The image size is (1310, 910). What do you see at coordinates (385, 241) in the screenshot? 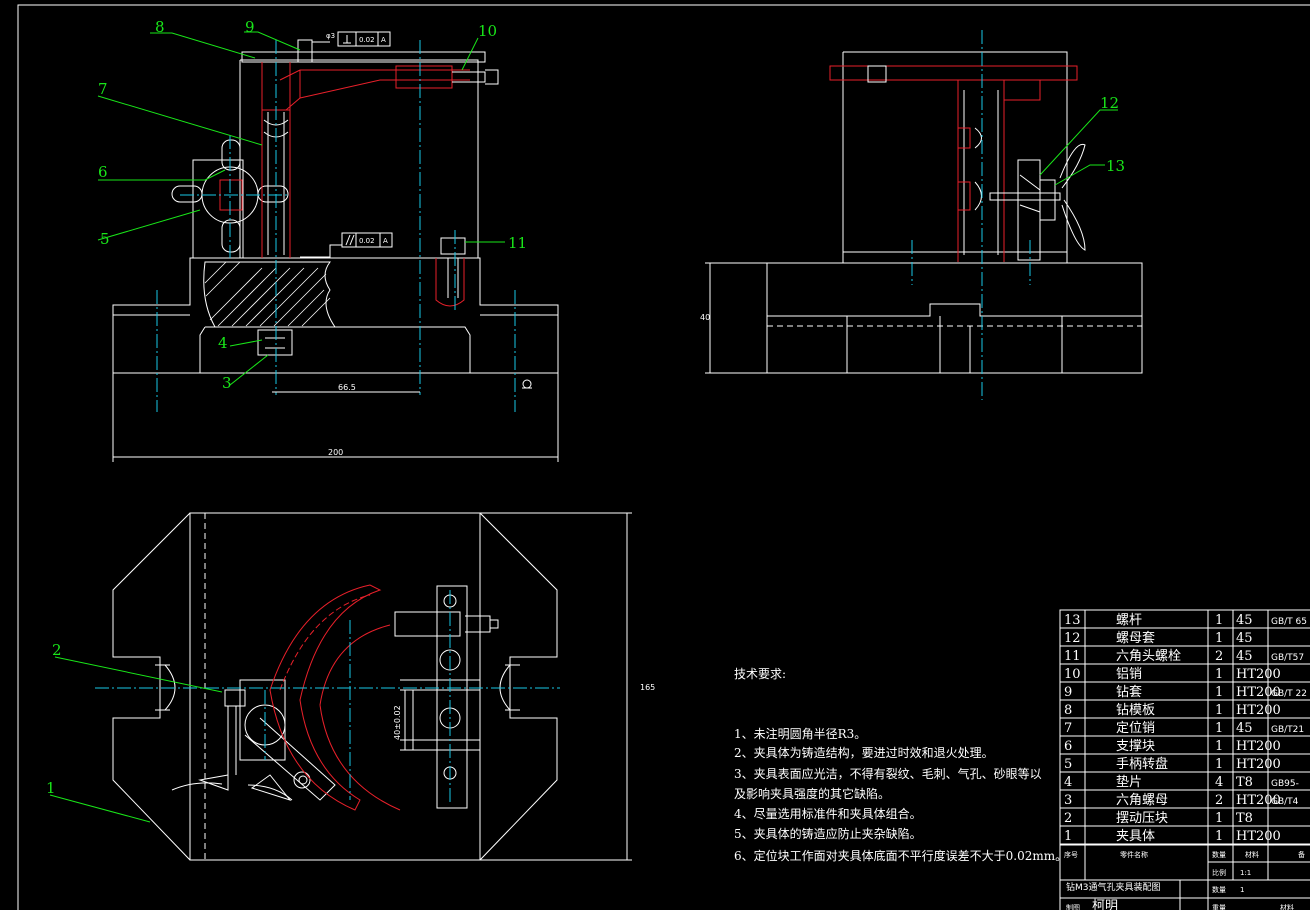
I see `par-datum: A` at bounding box center [385, 241].